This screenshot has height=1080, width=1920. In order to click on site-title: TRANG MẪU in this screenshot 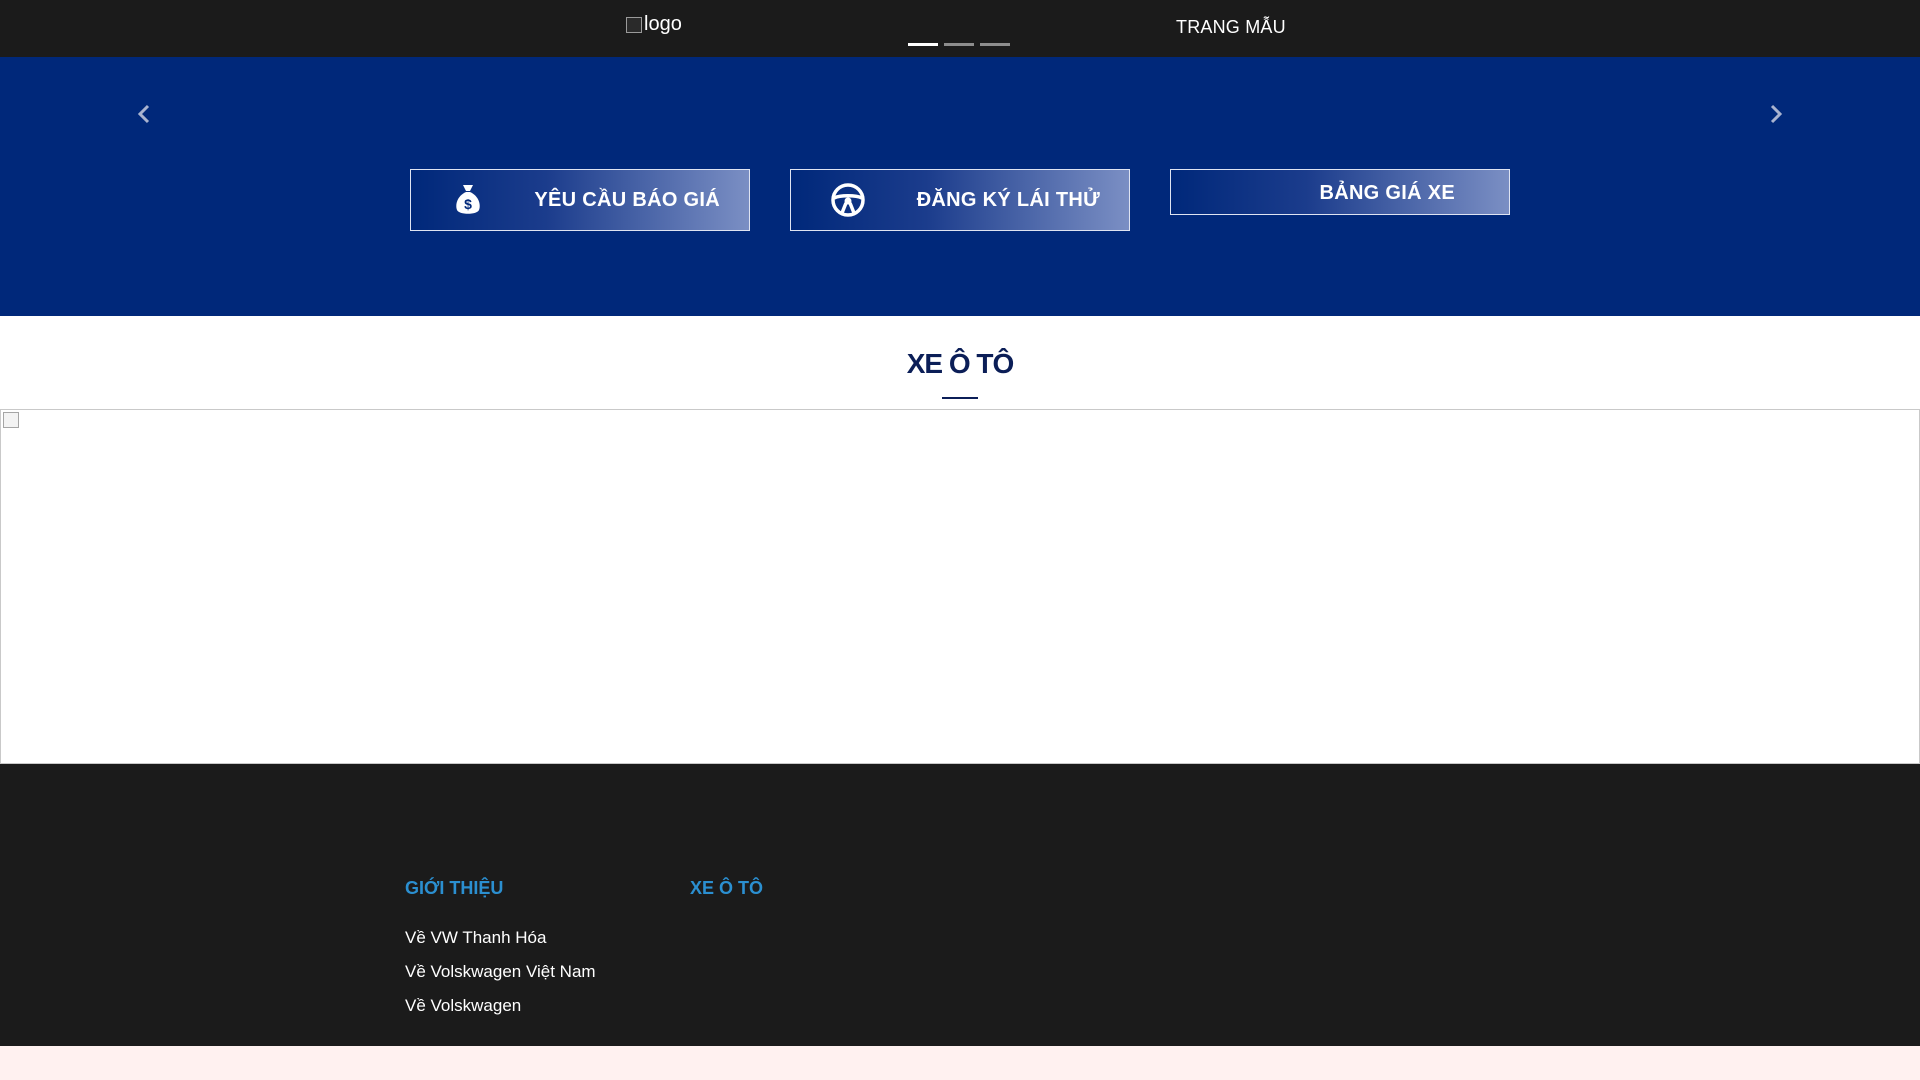, I will do `click(1231, 27)`.